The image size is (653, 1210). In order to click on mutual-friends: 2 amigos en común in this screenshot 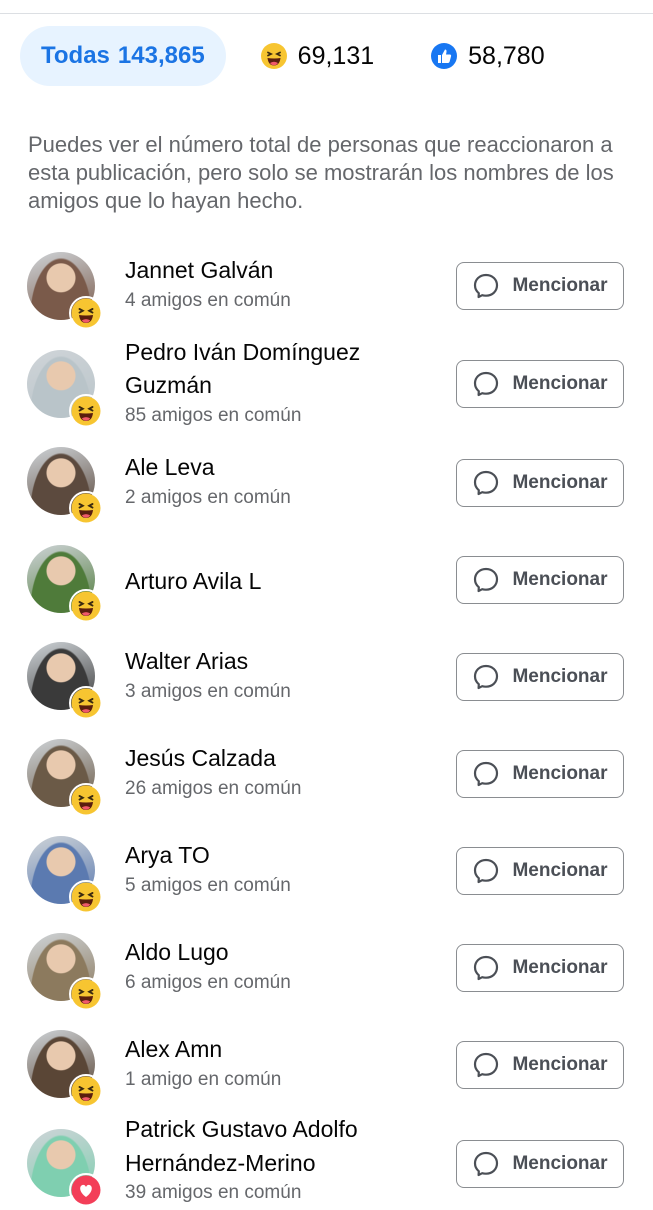, I will do `click(208, 497)`.